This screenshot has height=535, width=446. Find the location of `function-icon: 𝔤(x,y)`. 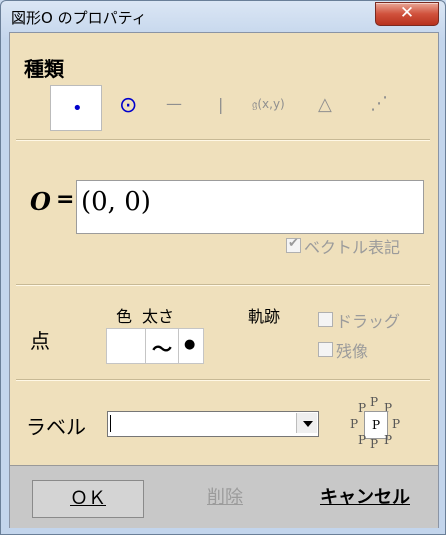

function-icon: 𝔤(x,y) is located at coordinates (268, 104).